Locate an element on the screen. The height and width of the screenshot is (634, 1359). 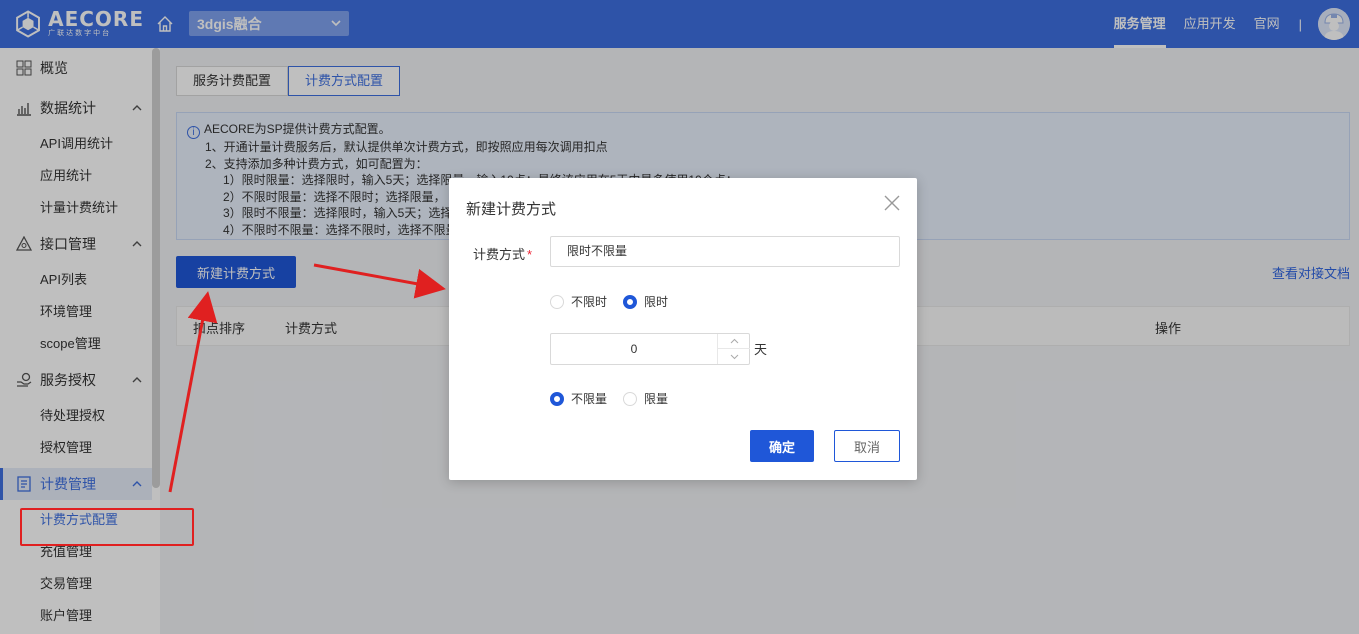
chevron-up-icon is located at coordinates (734, 341).